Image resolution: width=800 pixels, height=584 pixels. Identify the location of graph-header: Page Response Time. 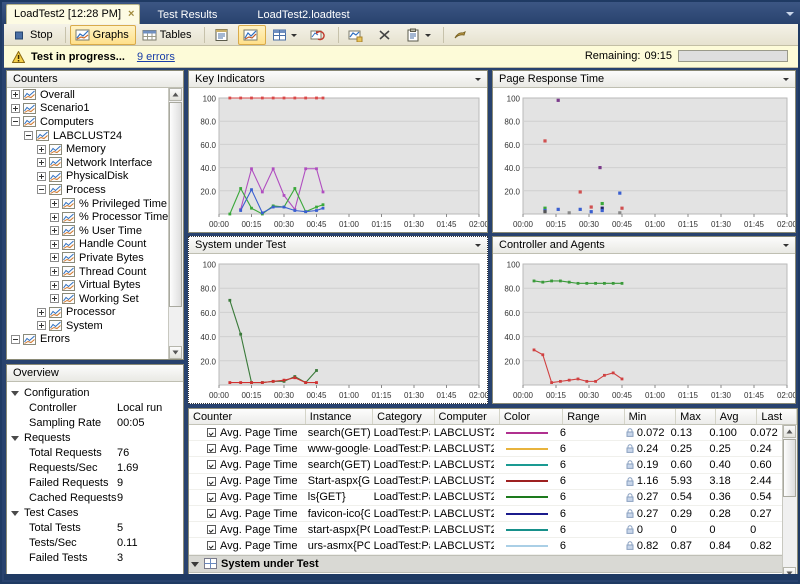
(644, 79).